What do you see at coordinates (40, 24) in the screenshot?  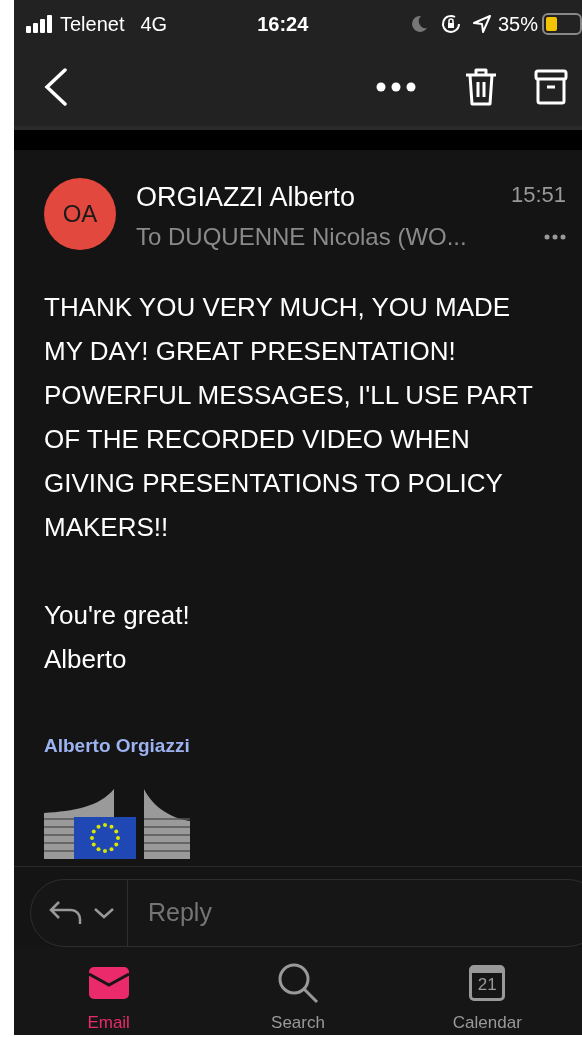 I see `signal-icon` at bounding box center [40, 24].